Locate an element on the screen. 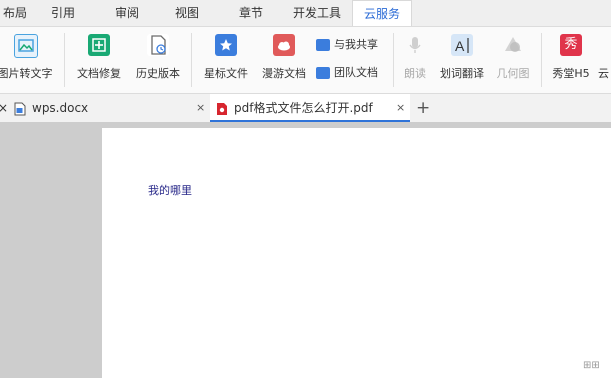 Image resolution: width=611 pixels, height=378 pixels. svg-text: A is located at coordinates (460, 46).